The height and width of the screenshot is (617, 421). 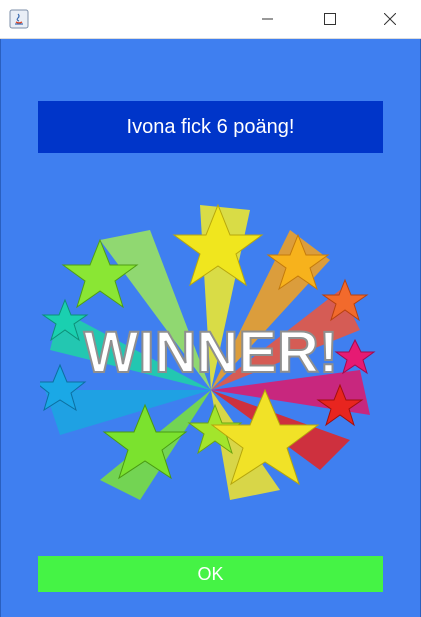 I want to click on close-icon, so click(x=390, y=19).